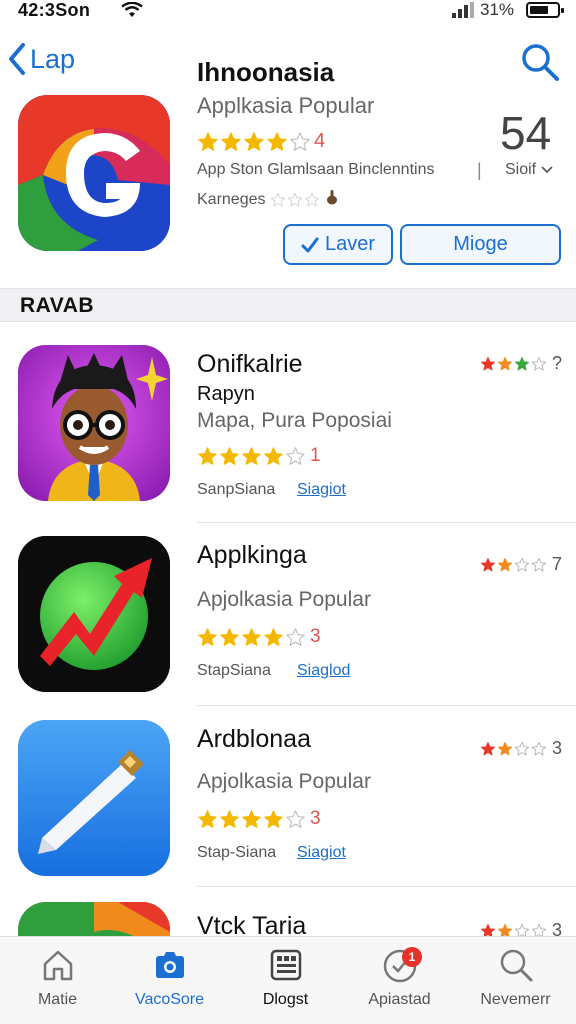  I want to click on mioge-button-label: Mioge, so click(480, 244).